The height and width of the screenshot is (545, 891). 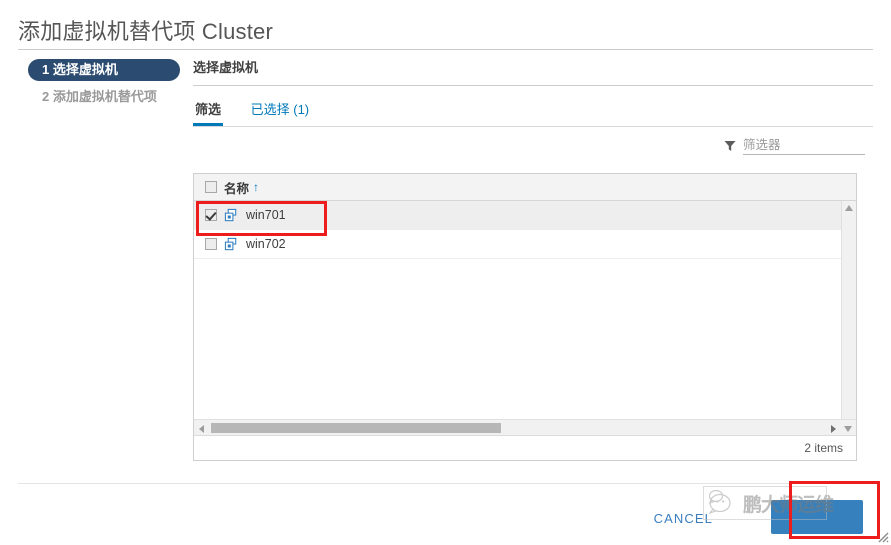 I want to click on scroll-down-icon, so click(x=848, y=429).